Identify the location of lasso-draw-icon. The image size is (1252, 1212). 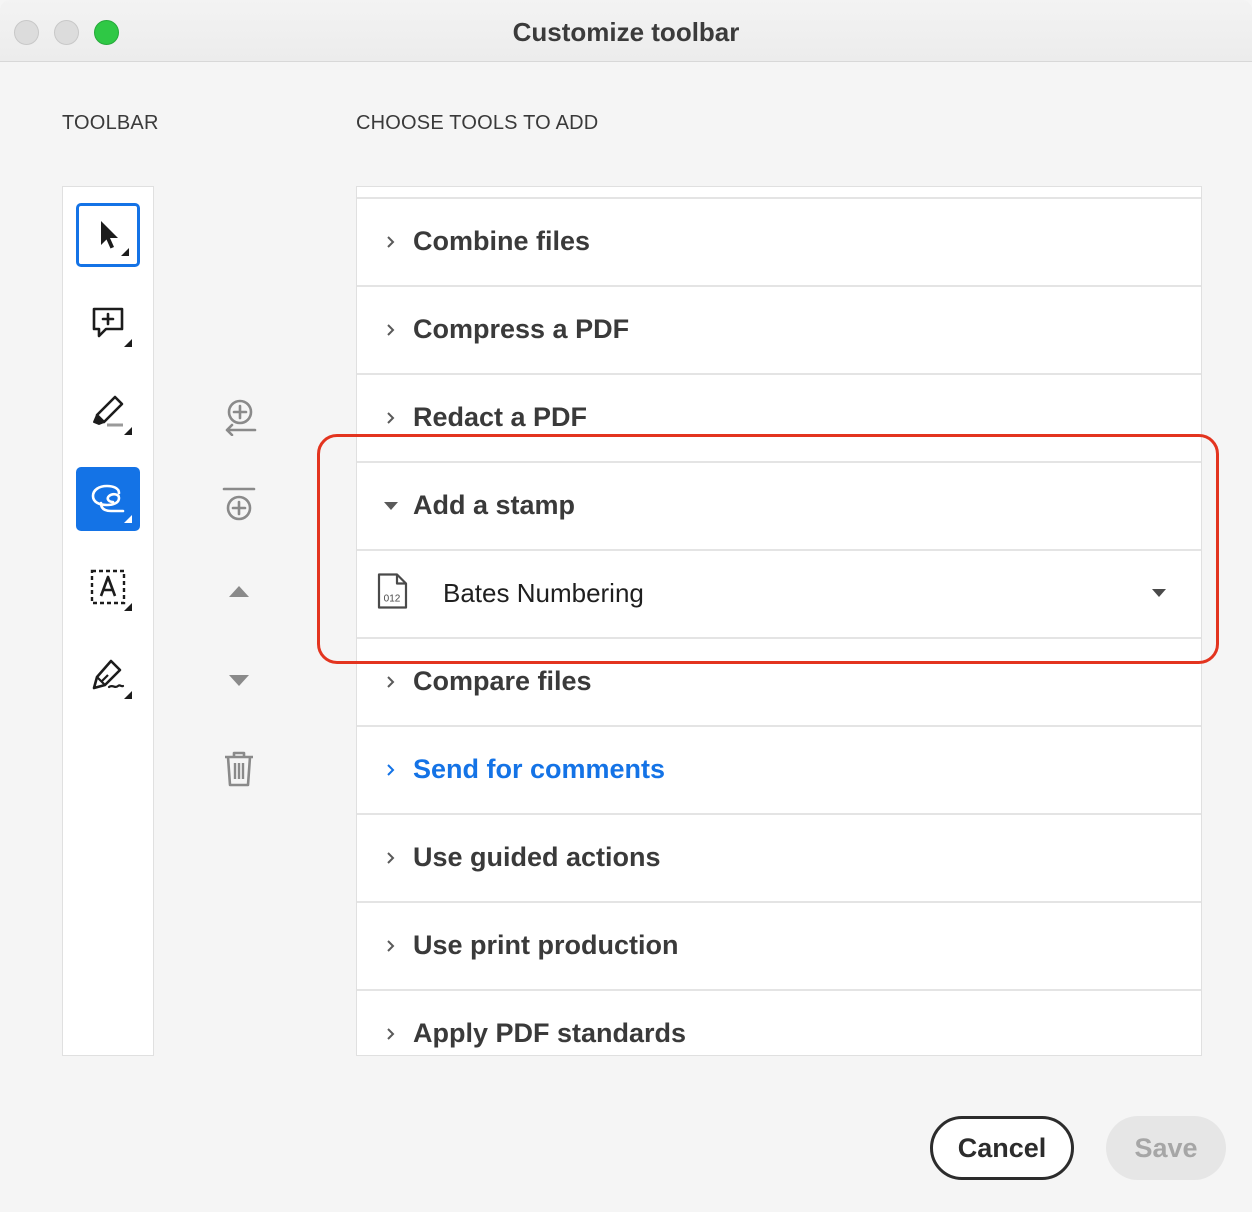
(108, 498).